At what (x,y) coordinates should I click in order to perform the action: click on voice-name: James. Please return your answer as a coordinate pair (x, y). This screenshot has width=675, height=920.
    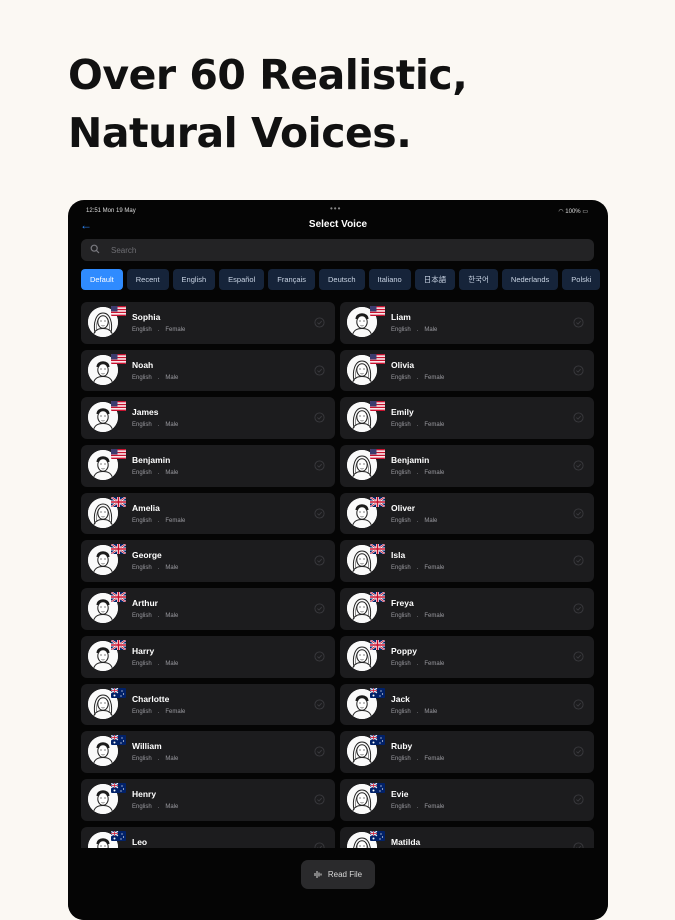
    Looking at the image, I should click on (145, 412).